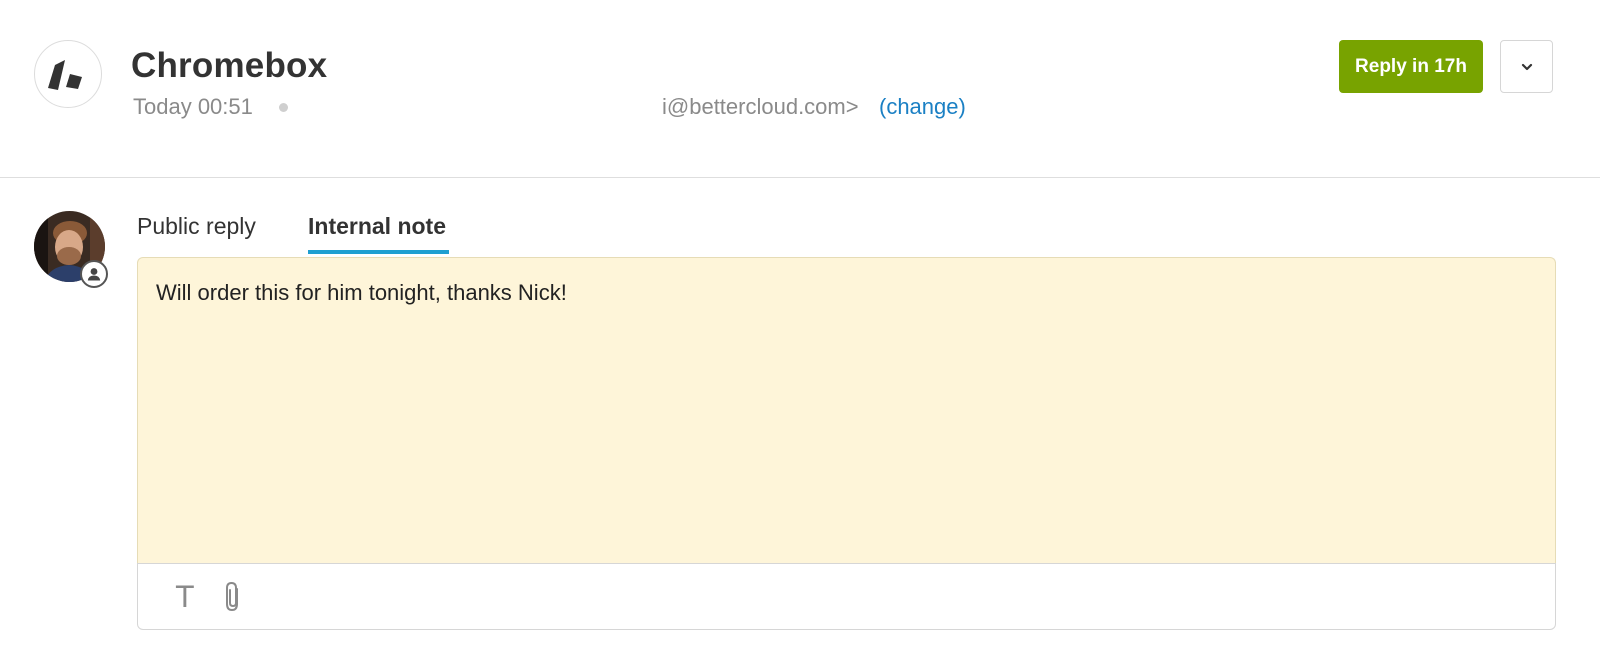 Image resolution: width=1600 pixels, height=653 pixels. What do you see at coordinates (846, 596) in the screenshot?
I see `editor-toolbar` at bounding box center [846, 596].